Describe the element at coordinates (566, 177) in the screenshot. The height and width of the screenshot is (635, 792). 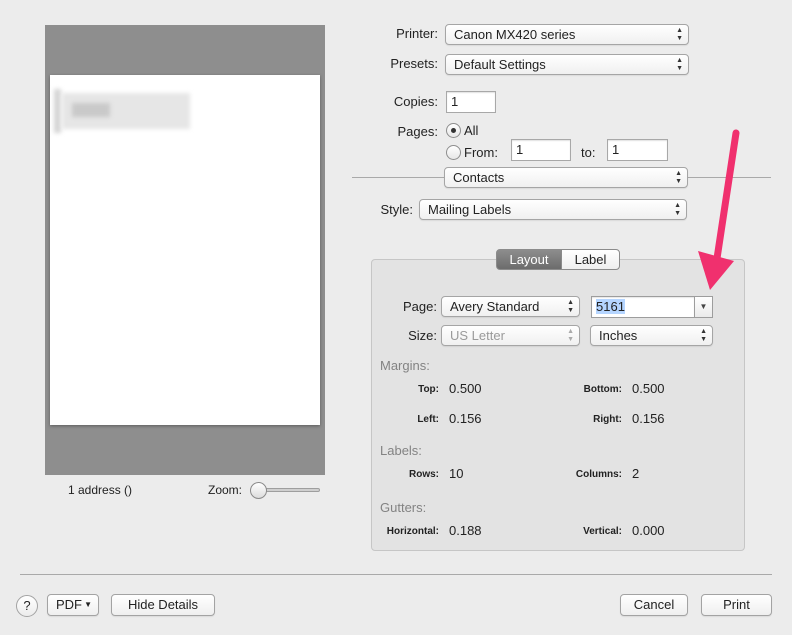
I see `section-popup: Contacts ▲ ▼` at that location.